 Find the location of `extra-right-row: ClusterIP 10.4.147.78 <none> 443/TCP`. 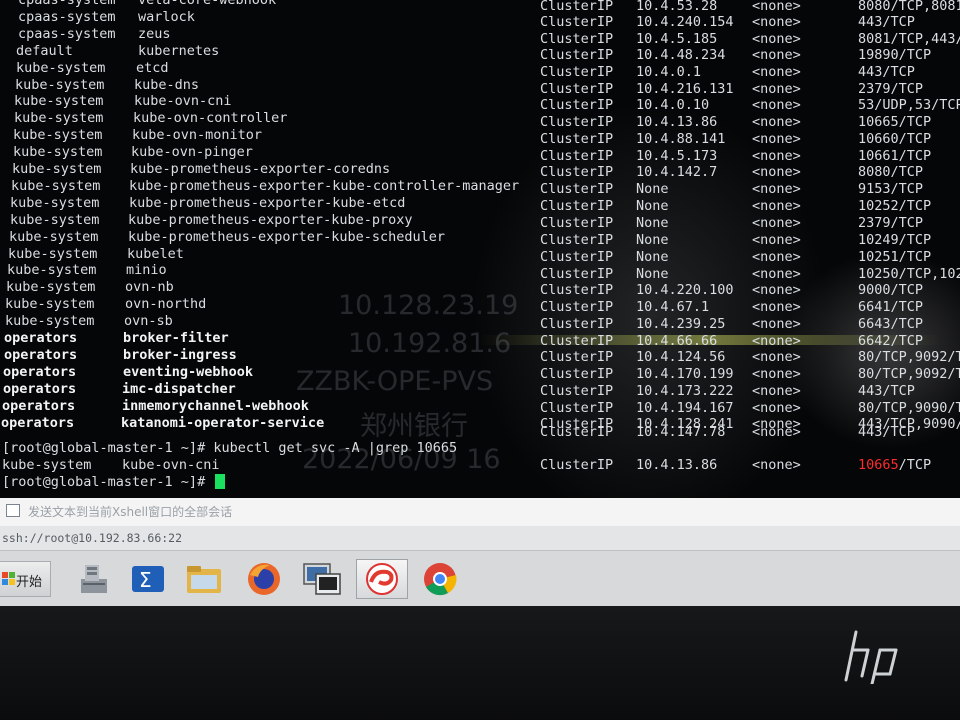

extra-right-row: ClusterIP 10.4.147.78 <none> 443/TCP is located at coordinates (480, 432).